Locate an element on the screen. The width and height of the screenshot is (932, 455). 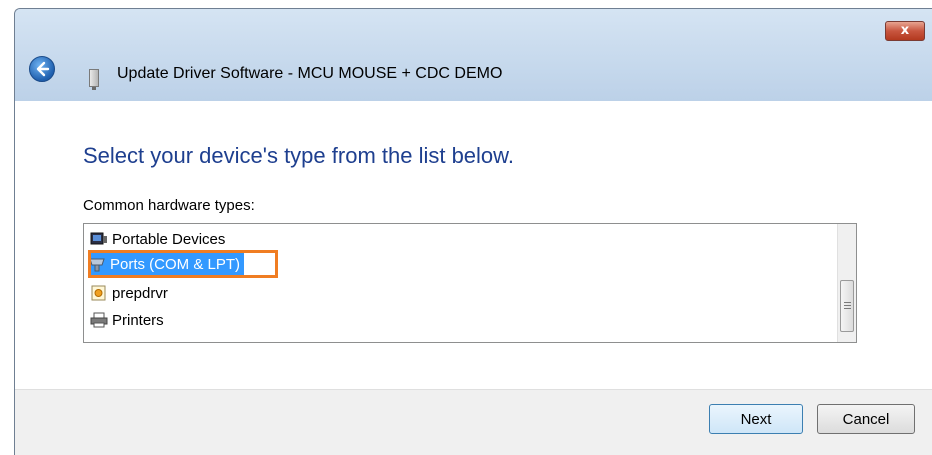
driver-icon is located at coordinates (99, 293).